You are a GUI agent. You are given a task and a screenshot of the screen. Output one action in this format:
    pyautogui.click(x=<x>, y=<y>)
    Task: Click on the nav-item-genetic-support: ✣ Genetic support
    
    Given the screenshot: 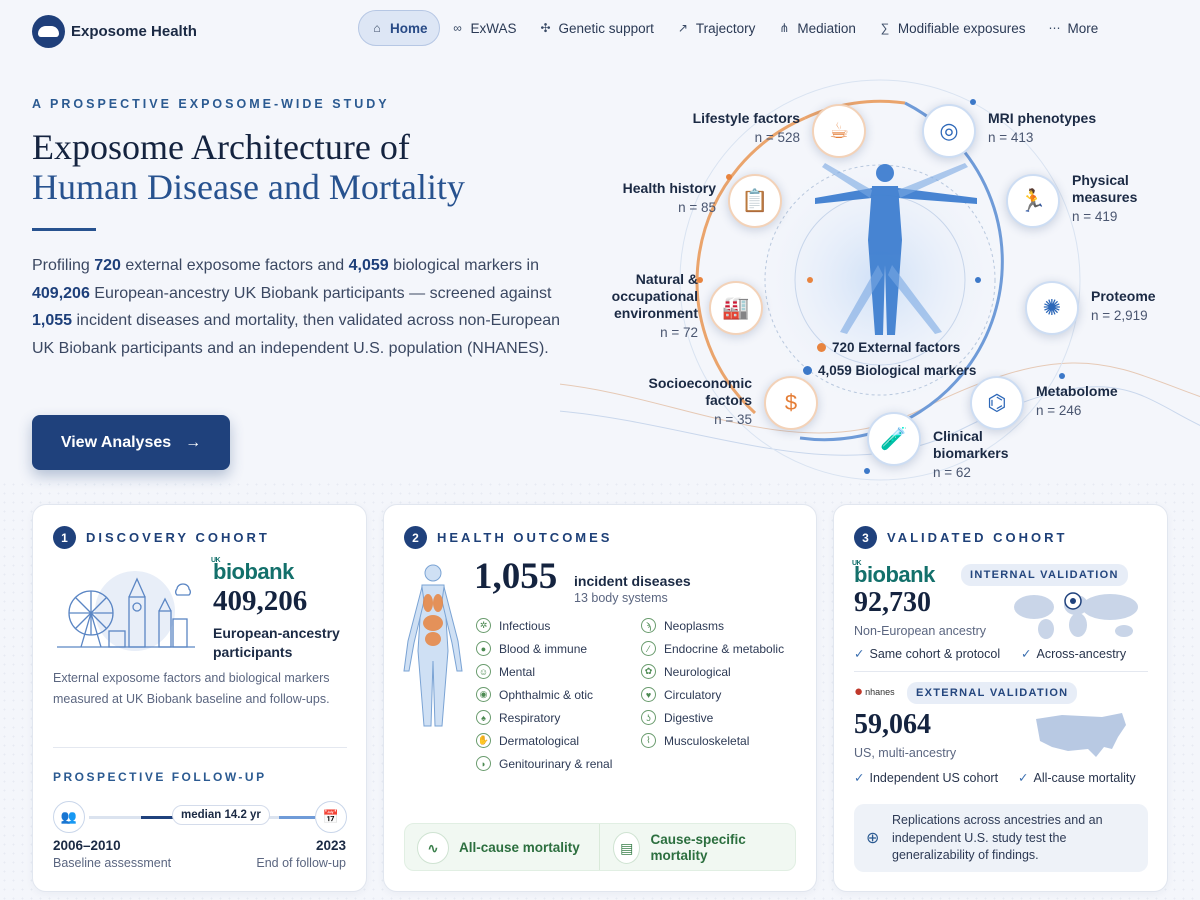 What is the action you would take?
    pyautogui.click(x=596, y=28)
    